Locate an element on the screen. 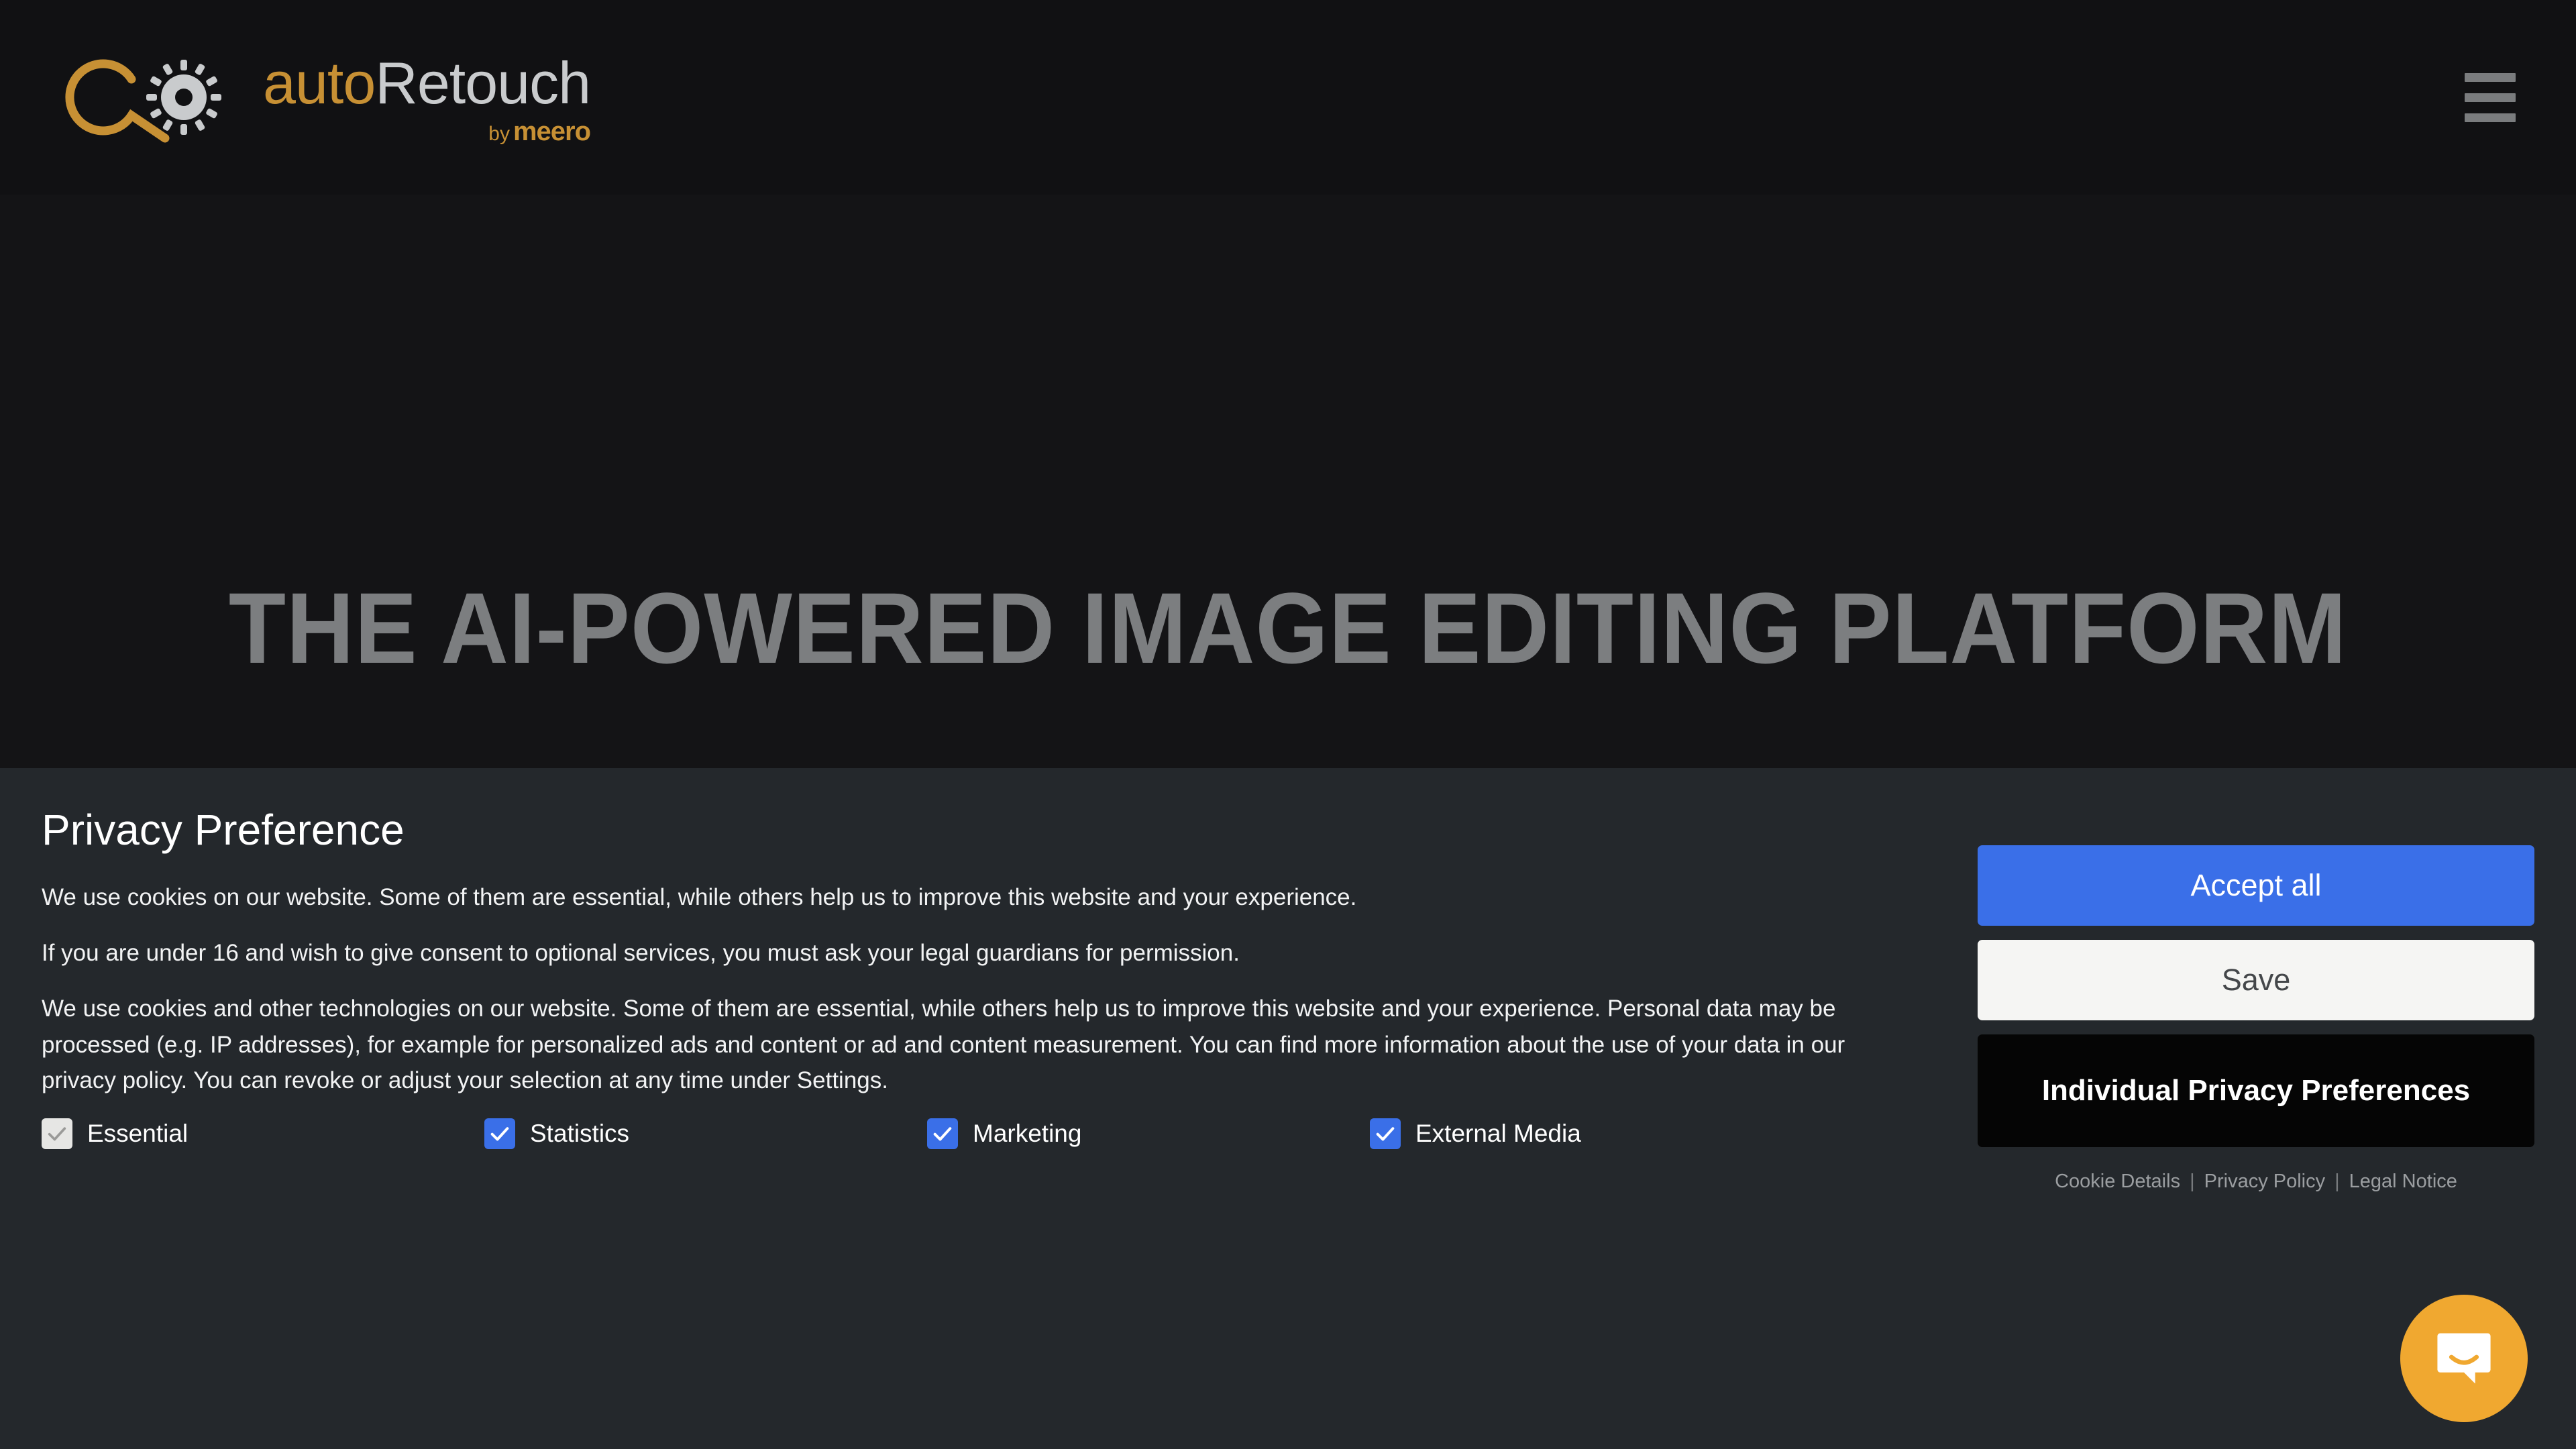 The image size is (2576, 1449). brand-word: autoRetouch is located at coordinates (427, 83).